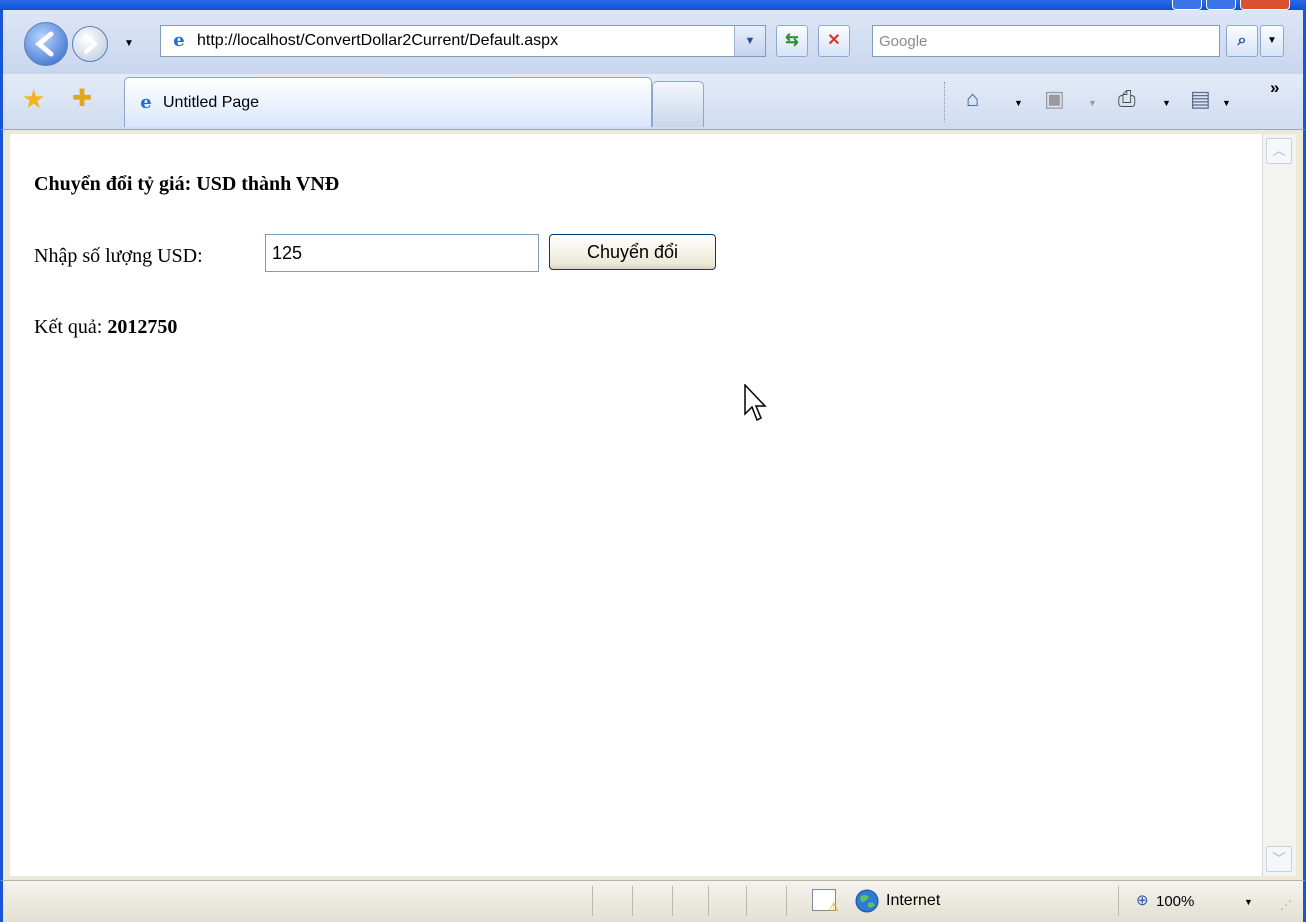 The image size is (1306, 922). I want to click on usd-amount-label: Nhập số lượng USD:, so click(118, 256).